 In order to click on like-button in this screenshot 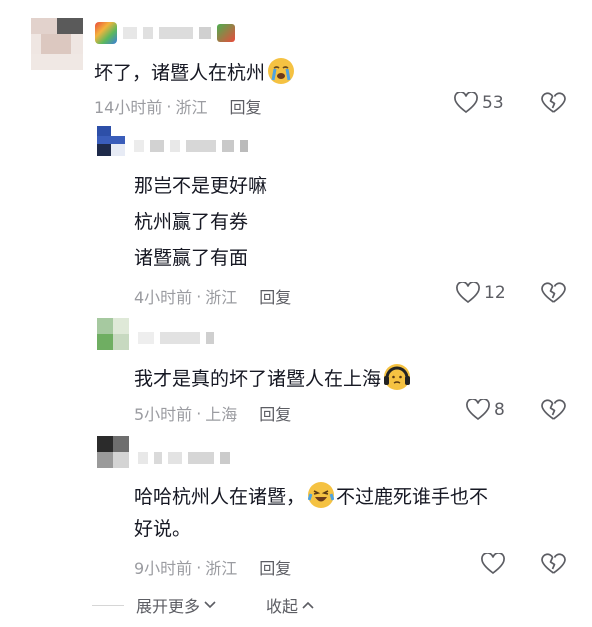, I will do `click(495, 564)`.